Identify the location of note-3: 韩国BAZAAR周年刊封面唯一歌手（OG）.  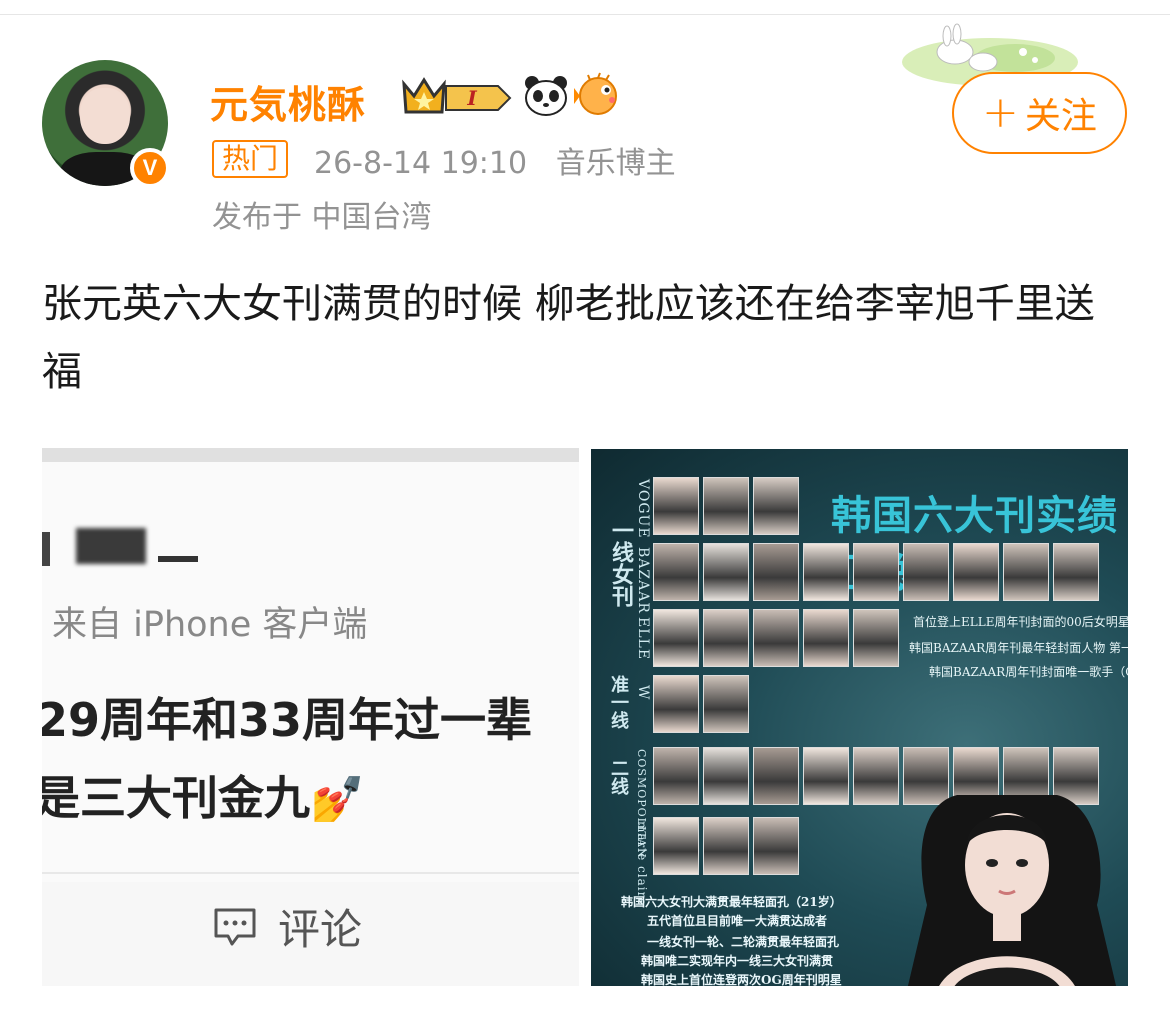
(1028, 672).